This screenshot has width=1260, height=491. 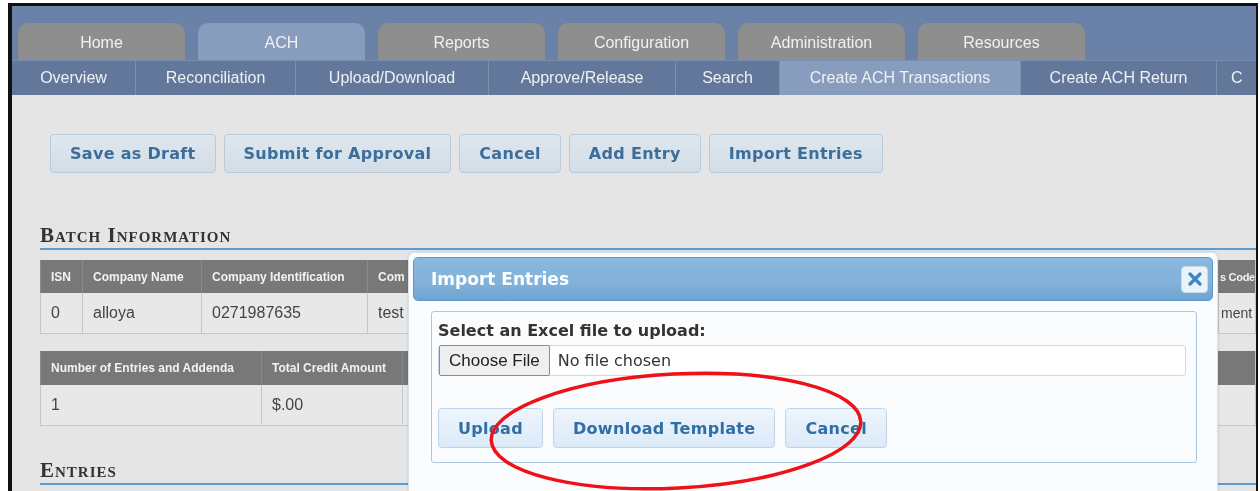 What do you see at coordinates (1237, 276) in the screenshot?
I see `column-header: s Code` at bounding box center [1237, 276].